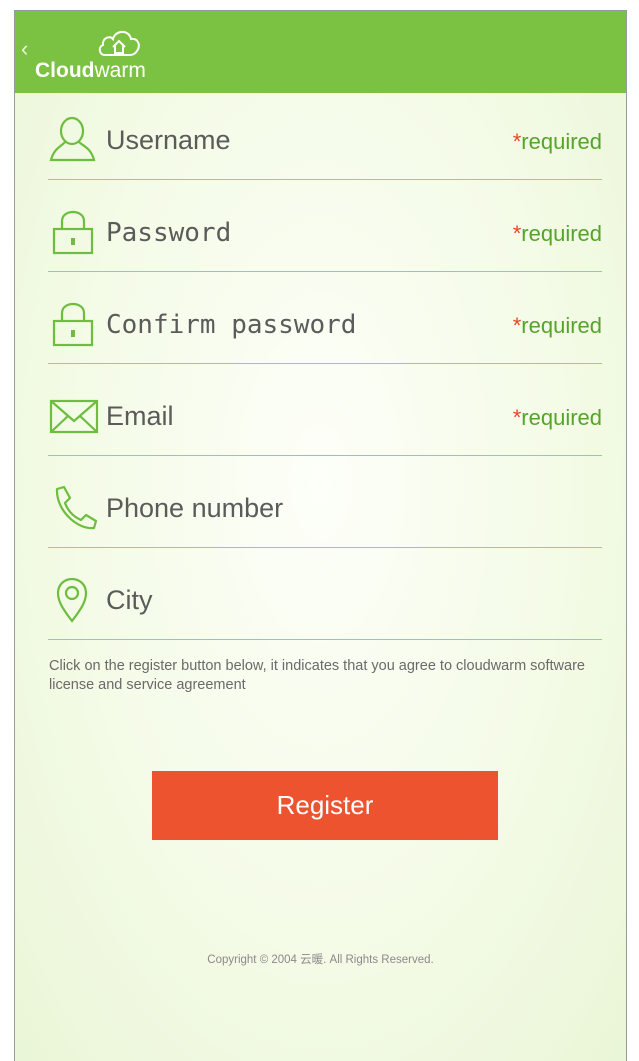 The height and width of the screenshot is (1061, 639). What do you see at coordinates (325, 411) in the screenshot?
I see `email-field: Email *required` at bounding box center [325, 411].